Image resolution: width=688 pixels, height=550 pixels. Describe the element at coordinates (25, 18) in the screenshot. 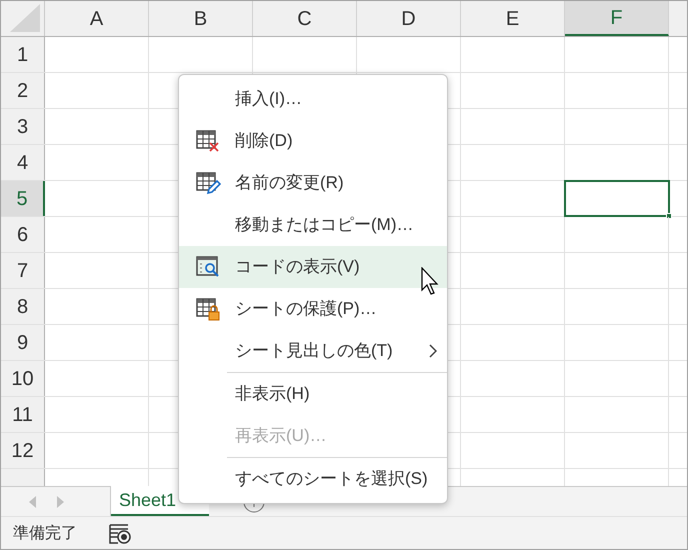

I see `select-all-icon` at that location.